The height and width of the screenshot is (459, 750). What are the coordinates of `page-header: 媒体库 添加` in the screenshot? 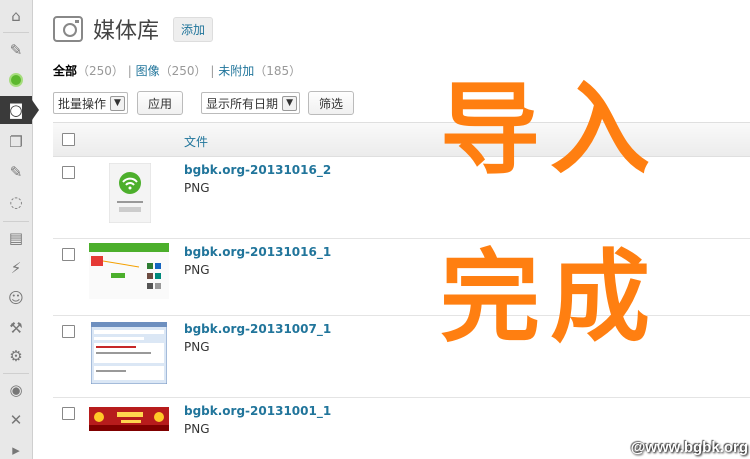 It's located at (133, 29).